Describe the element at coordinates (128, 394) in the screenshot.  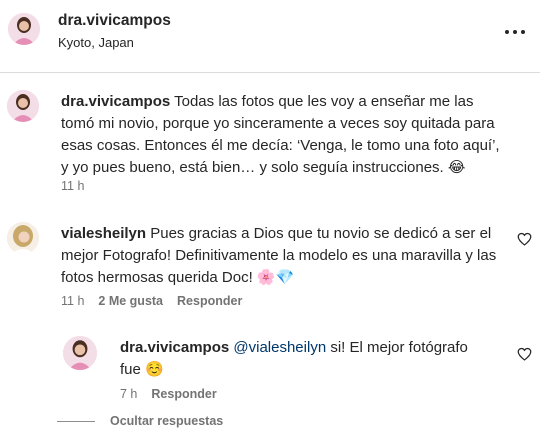
I see `reply-time: 7 h` at that location.